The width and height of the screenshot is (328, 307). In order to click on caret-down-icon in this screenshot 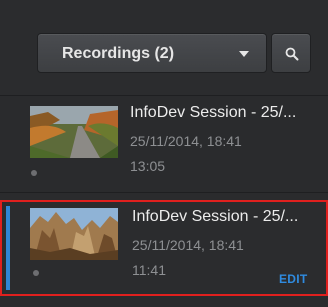, I will do `click(244, 54)`.